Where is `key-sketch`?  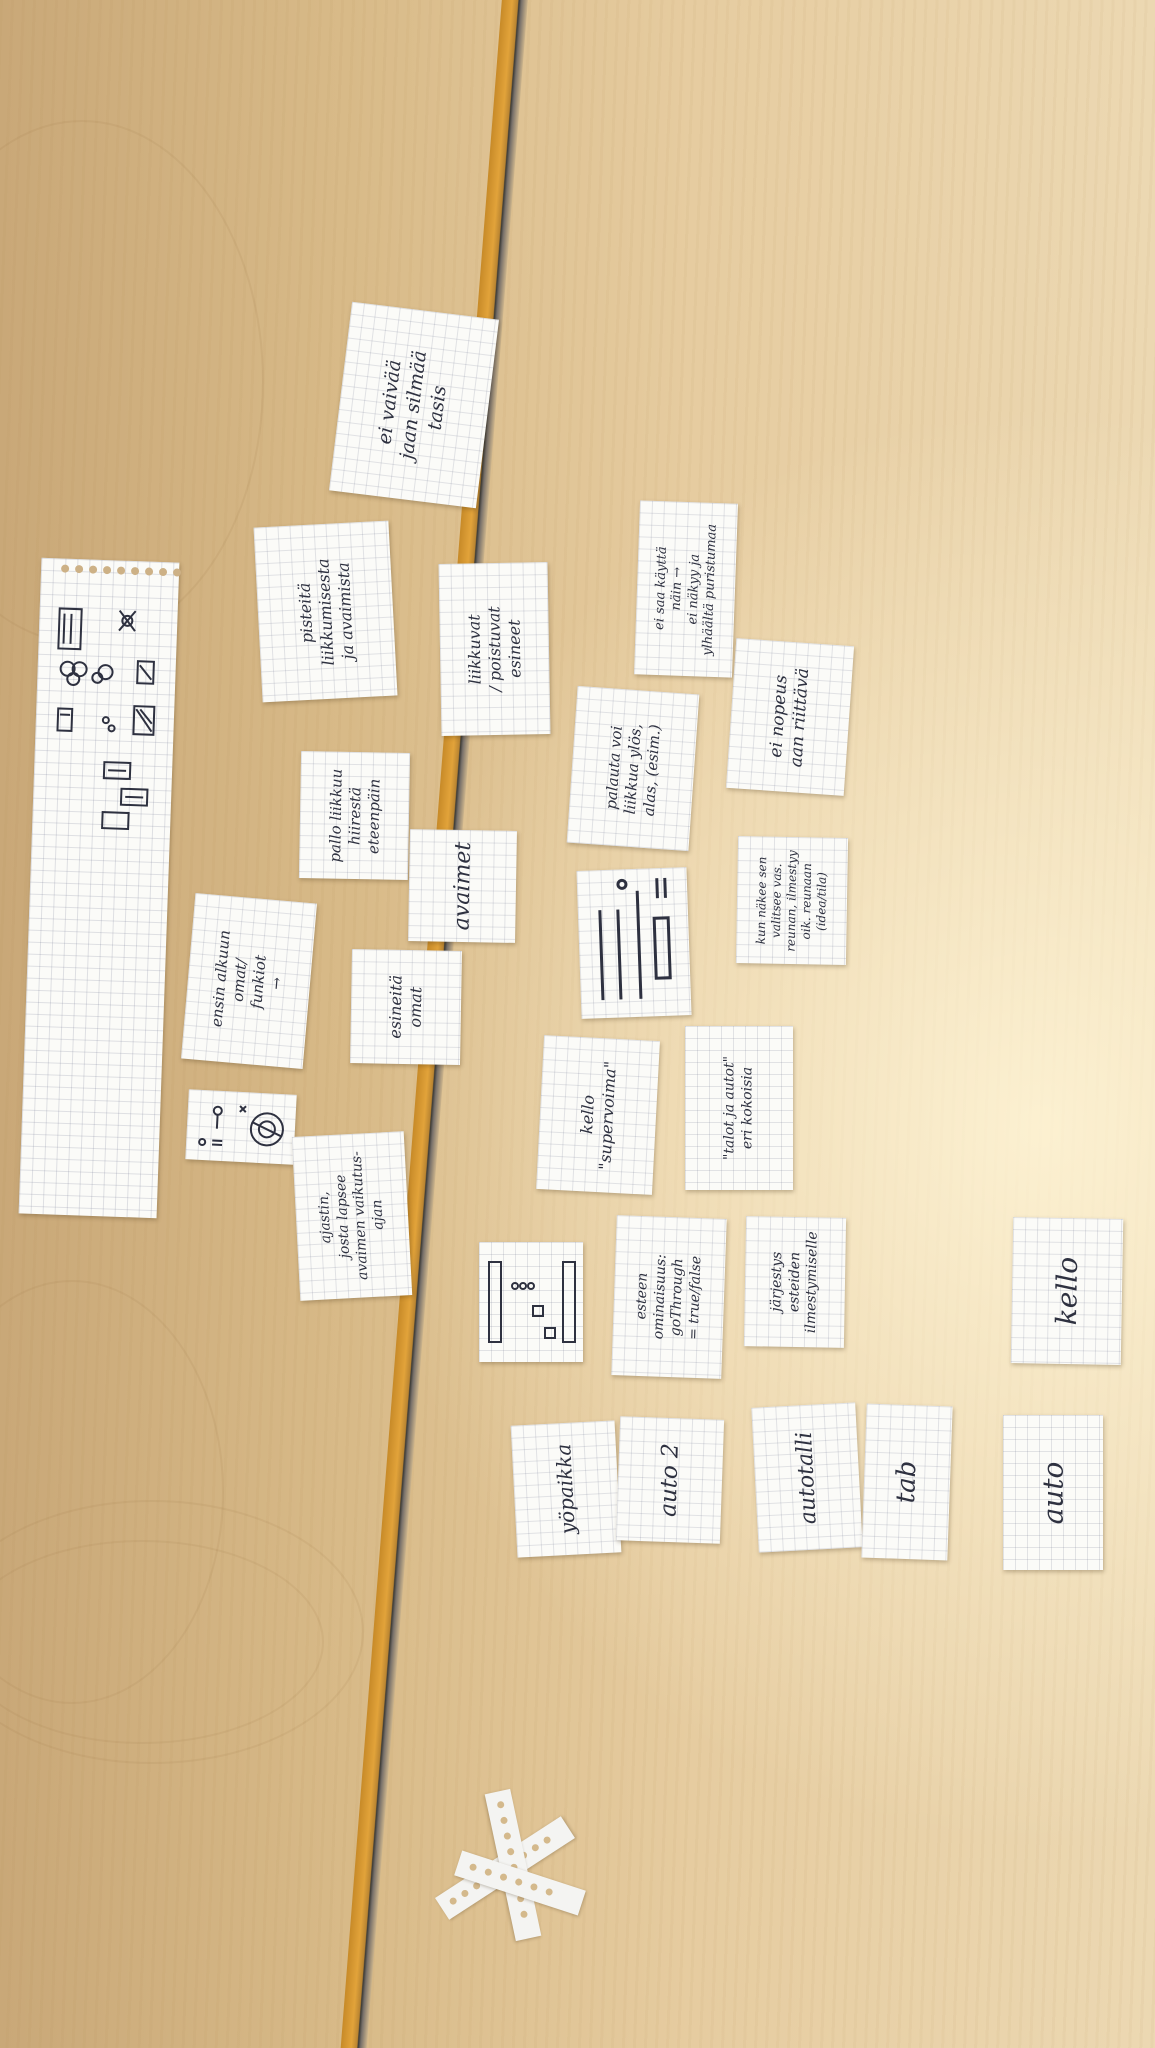 key-sketch is located at coordinates (241, 1126).